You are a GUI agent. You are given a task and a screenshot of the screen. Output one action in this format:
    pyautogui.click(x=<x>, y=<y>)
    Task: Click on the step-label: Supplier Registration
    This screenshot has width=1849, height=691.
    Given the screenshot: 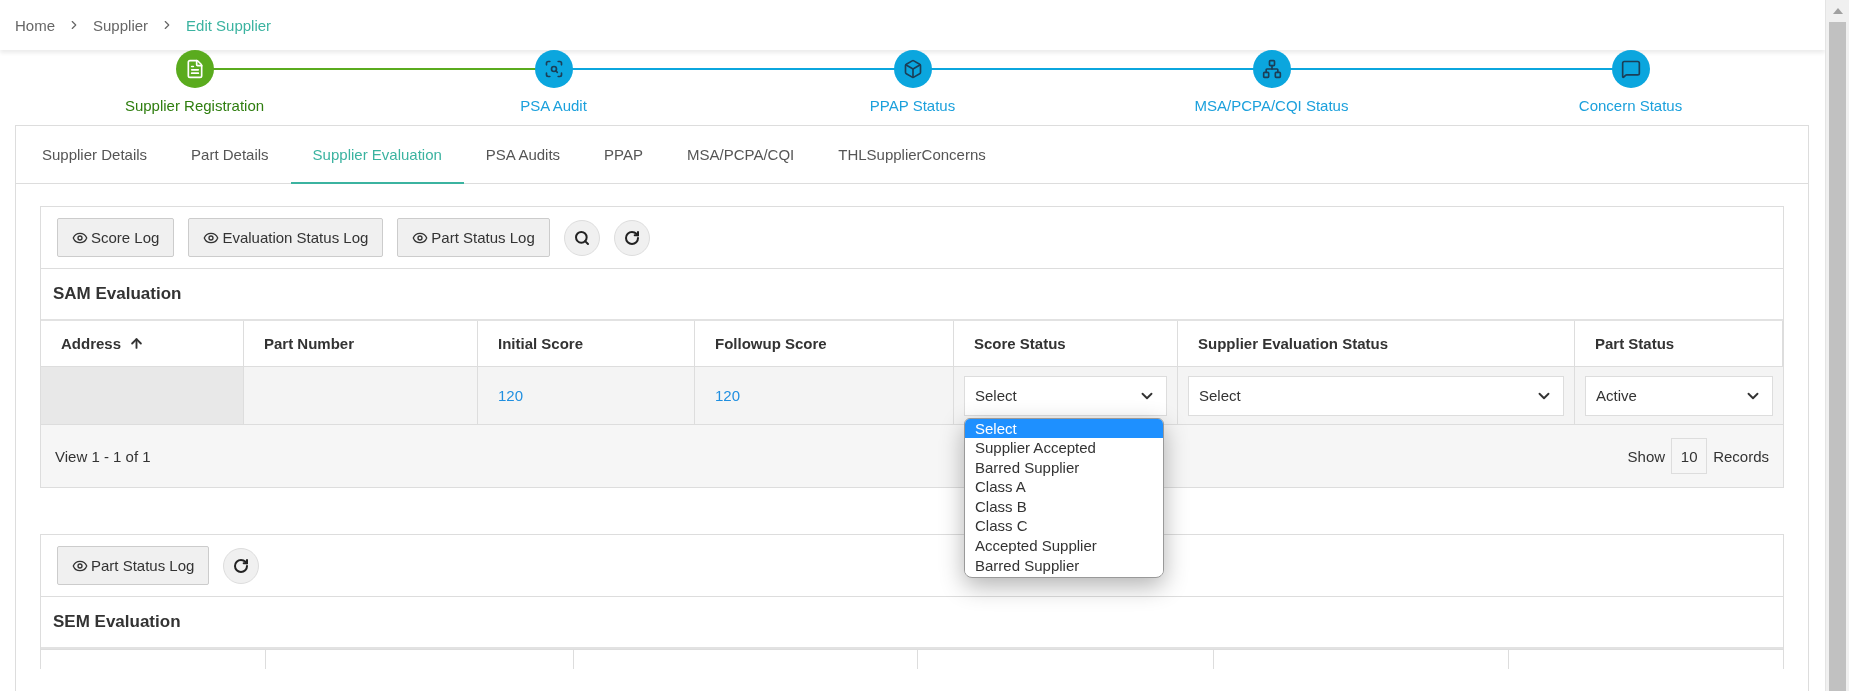 What is the action you would take?
    pyautogui.click(x=194, y=105)
    